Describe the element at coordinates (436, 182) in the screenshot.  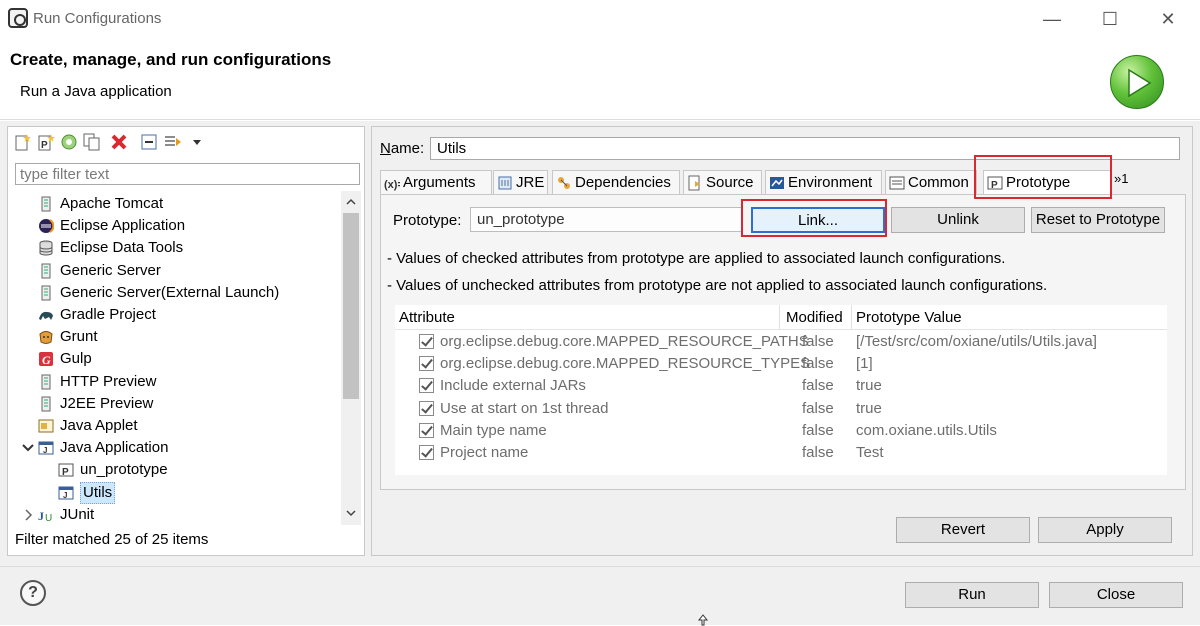
I see `tab-arguments: (x)=Arguments` at that location.